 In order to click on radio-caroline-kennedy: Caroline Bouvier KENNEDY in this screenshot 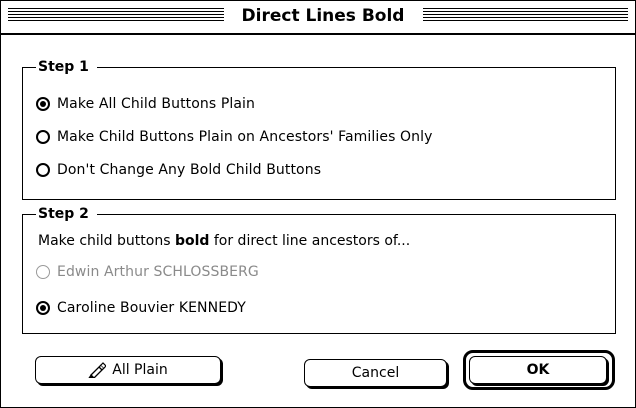, I will do `click(141, 308)`.